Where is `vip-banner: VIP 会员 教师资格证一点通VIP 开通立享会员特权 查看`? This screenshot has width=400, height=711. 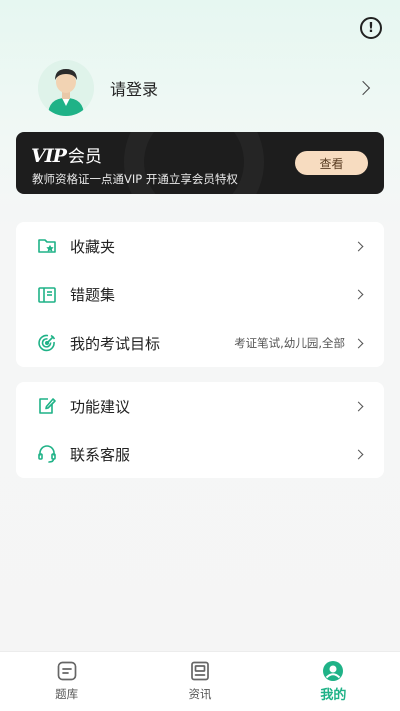 vip-banner: VIP 会员 教师资格证一点通VIP 开通立享会员特权 查看 is located at coordinates (200, 163).